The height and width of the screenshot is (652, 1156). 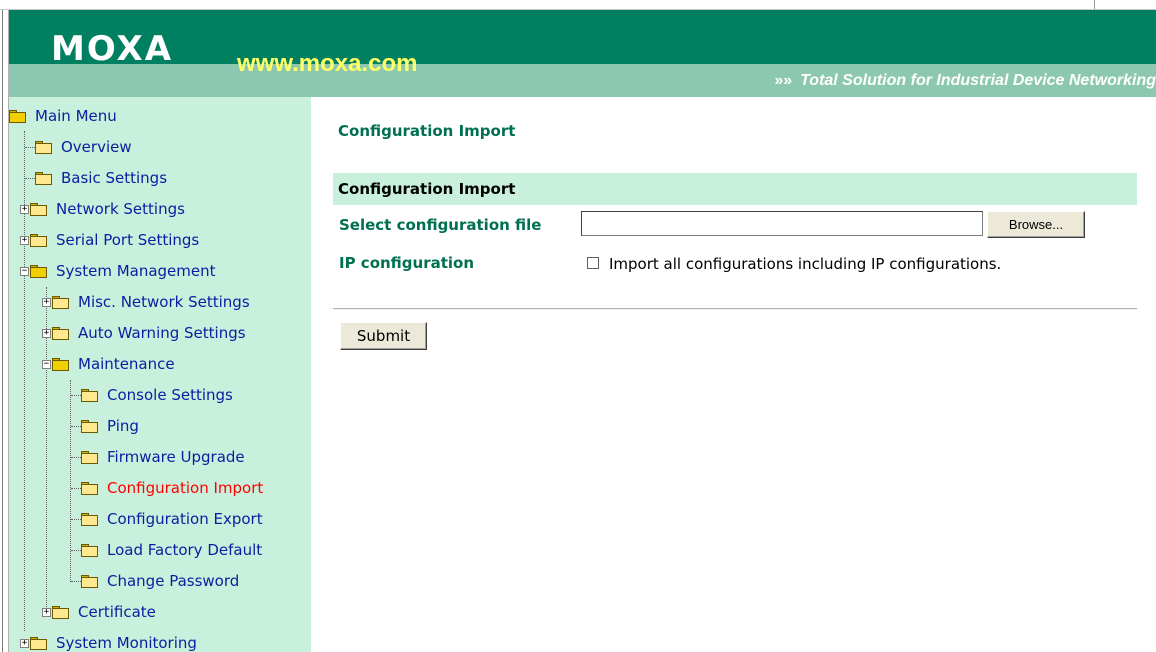 What do you see at coordinates (128, 240) in the screenshot?
I see `sidebar-item-label: Serial Port Settings` at bounding box center [128, 240].